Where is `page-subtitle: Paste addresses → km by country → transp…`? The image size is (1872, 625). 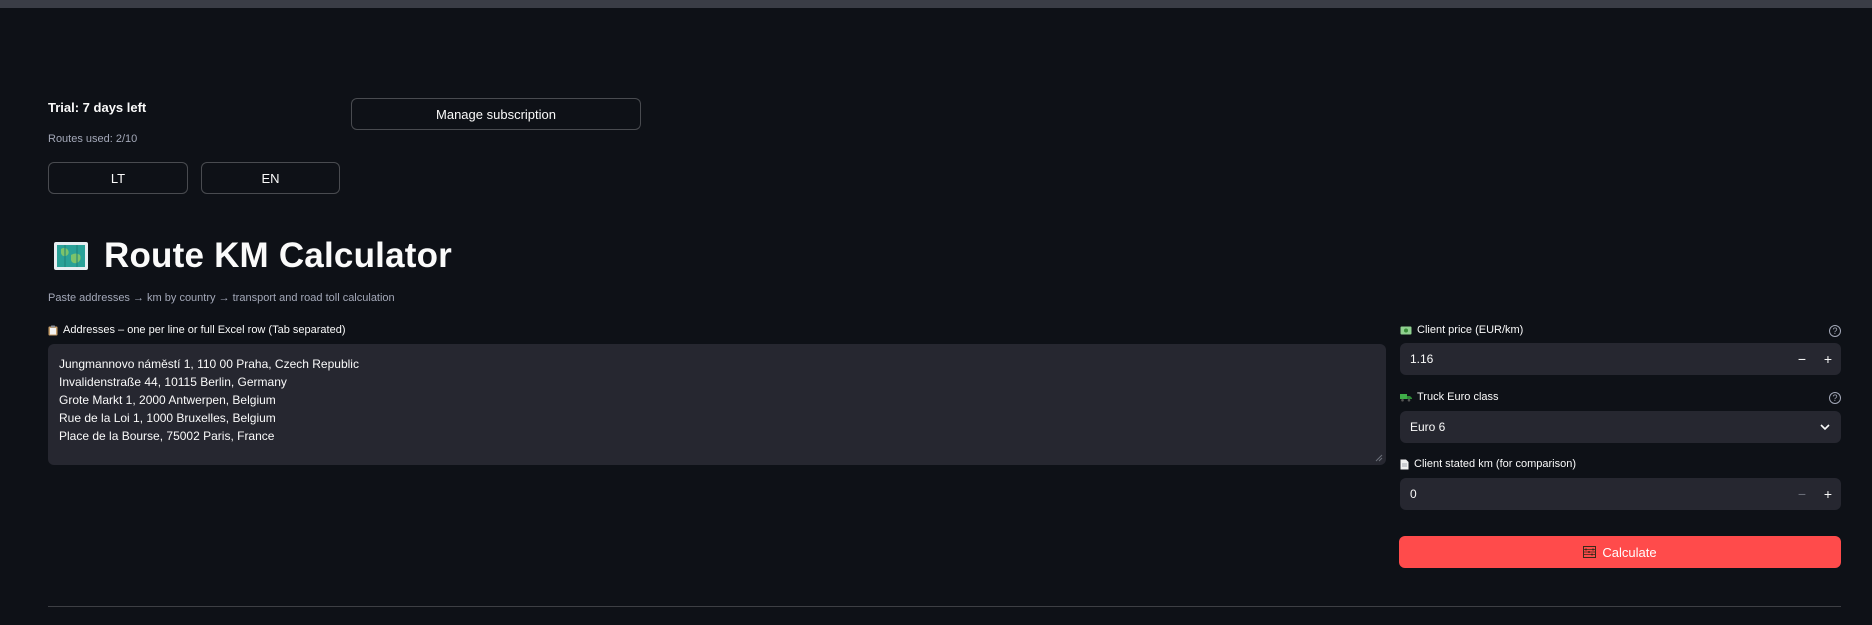 page-subtitle: Paste addresses → km by country → transp… is located at coordinates (221, 298).